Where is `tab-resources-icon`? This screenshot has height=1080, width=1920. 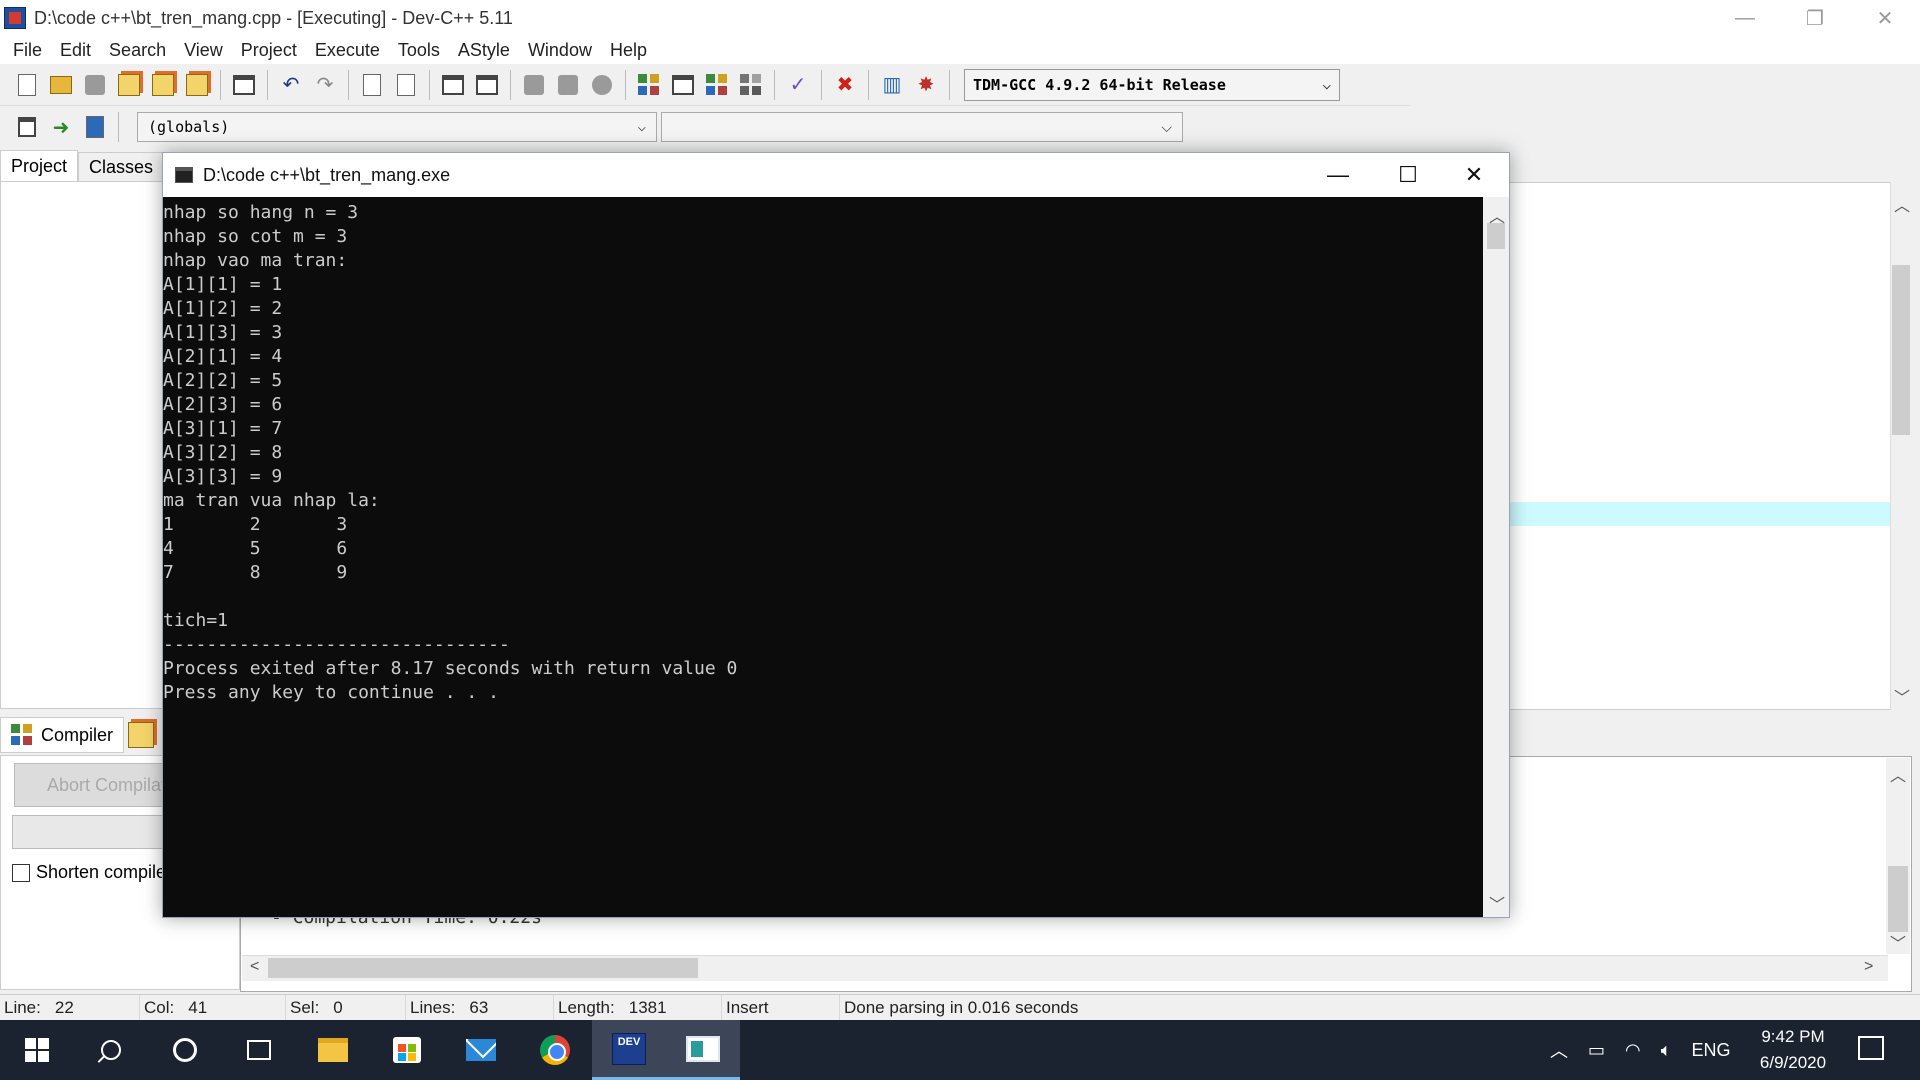 tab-resources-icon is located at coordinates (141, 735).